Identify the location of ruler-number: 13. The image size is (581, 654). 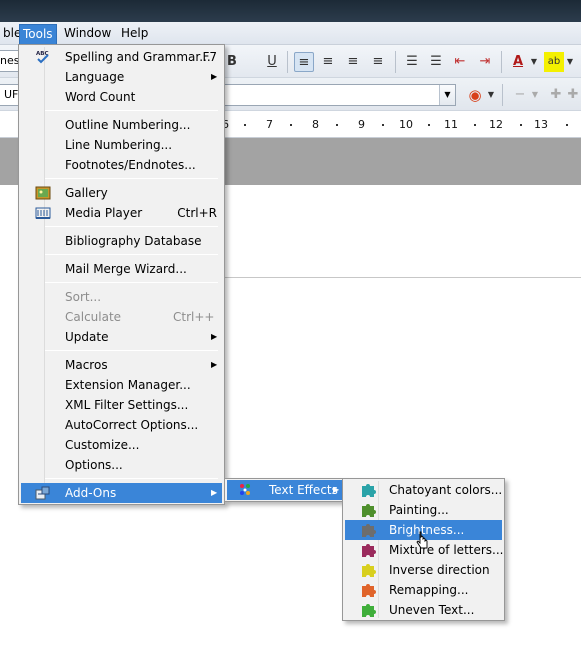
(541, 124).